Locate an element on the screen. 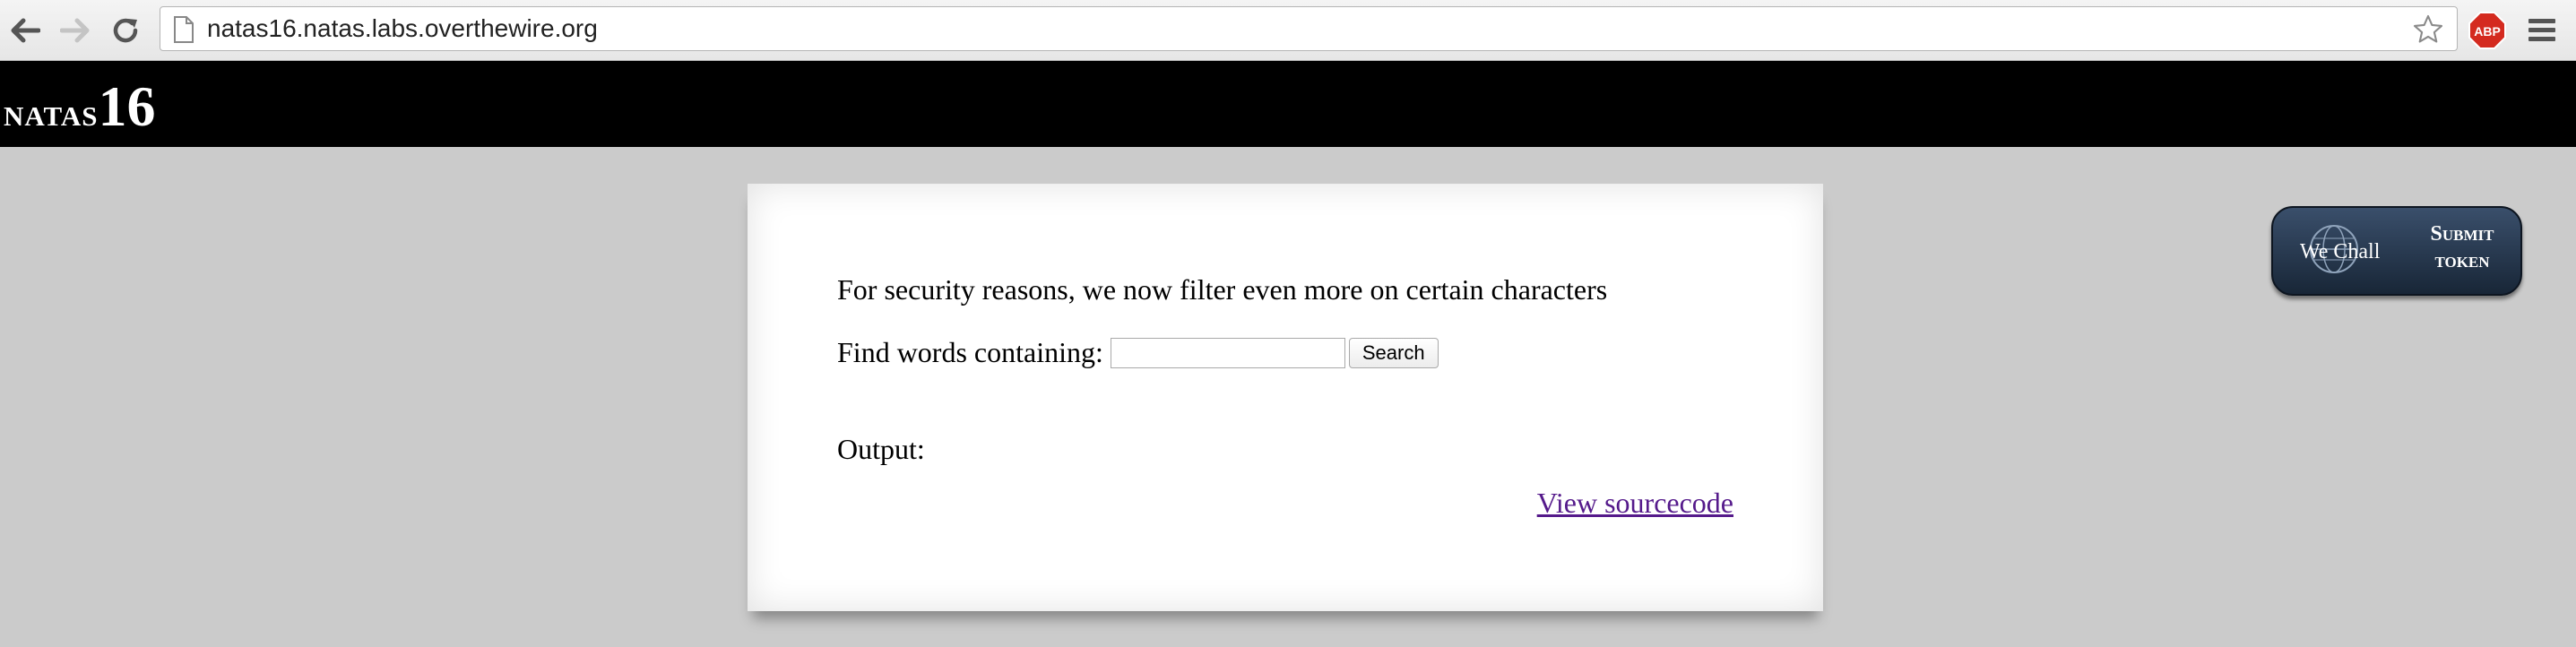 This screenshot has height=647, width=2576. forward-arrow-icon is located at coordinates (75, 30).